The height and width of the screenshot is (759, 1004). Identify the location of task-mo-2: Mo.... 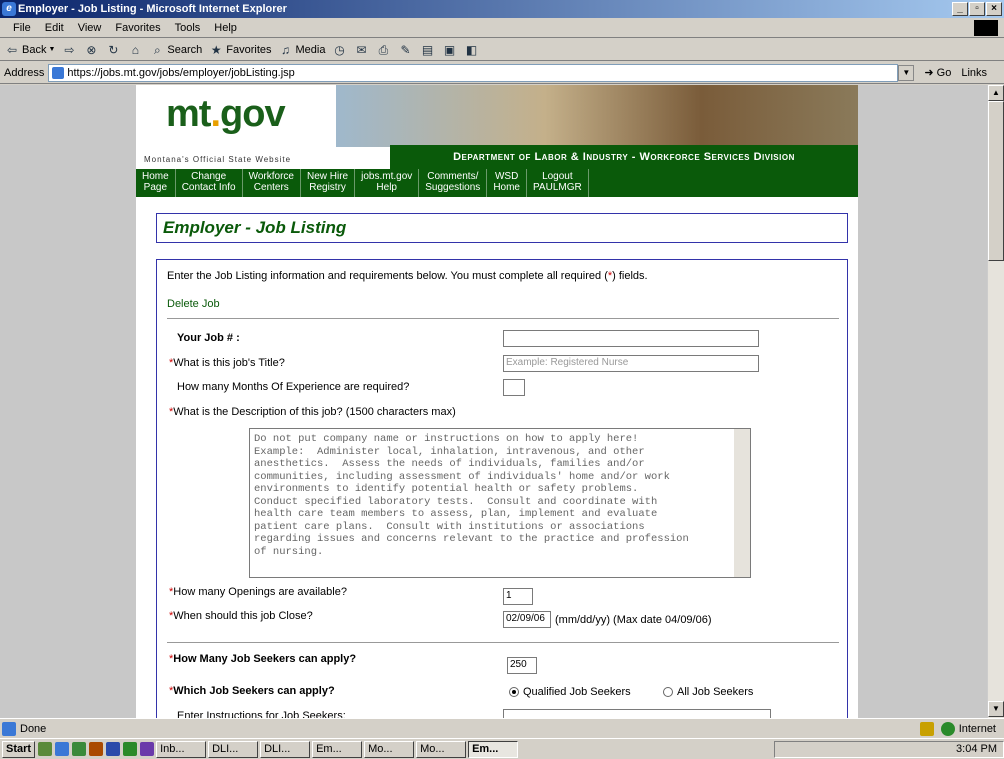
(441, 749).